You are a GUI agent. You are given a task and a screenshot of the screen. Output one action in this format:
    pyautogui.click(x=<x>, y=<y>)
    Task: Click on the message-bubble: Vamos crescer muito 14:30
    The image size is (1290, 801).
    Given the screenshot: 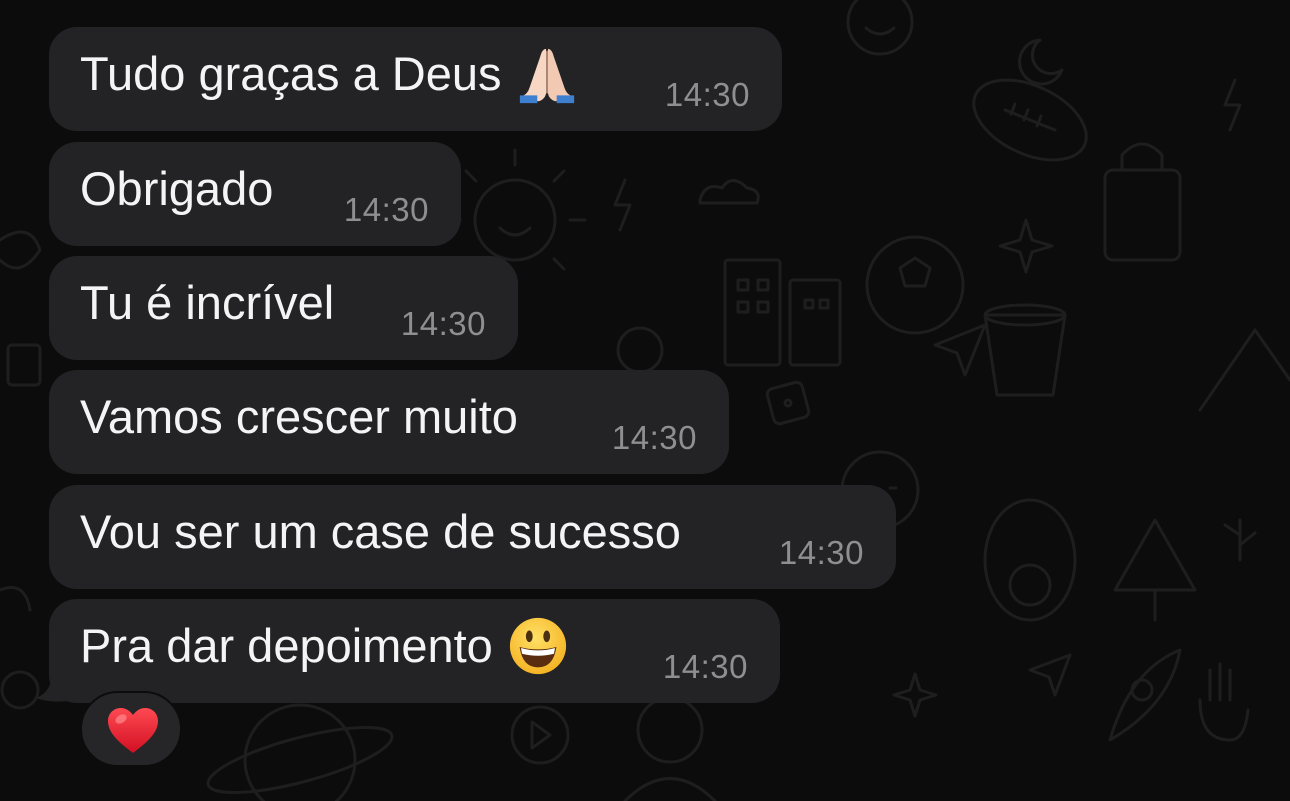 What is the action you would take?
    pyautogui.click(x=389, y=422)
    